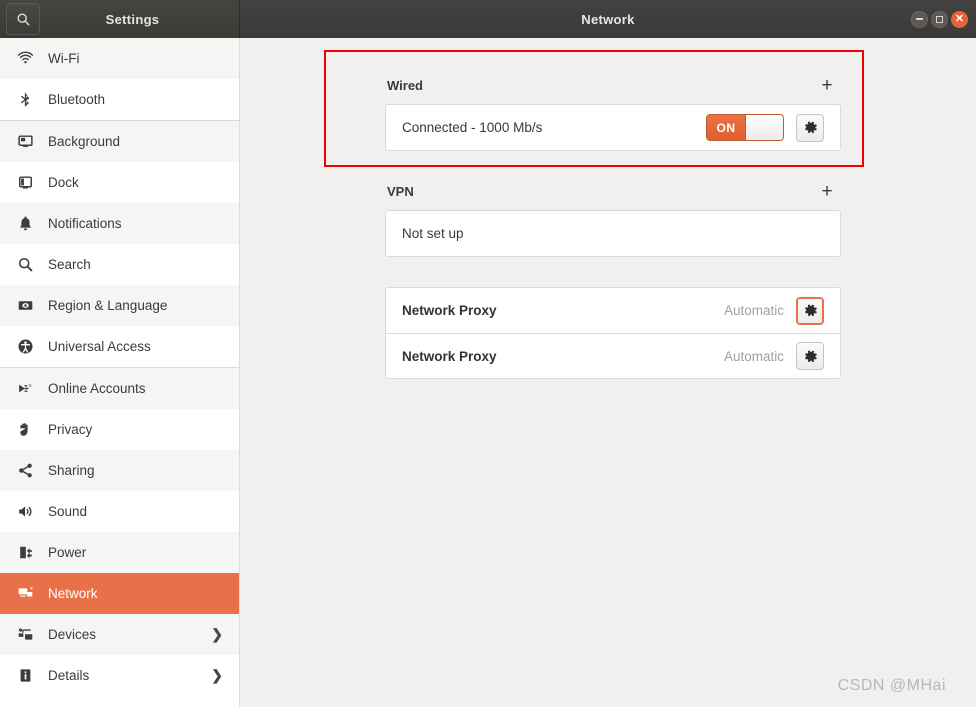 The height and width of the screenshot is (707, 976). I want to click on privacy-hand-icon, so click(25, 430).